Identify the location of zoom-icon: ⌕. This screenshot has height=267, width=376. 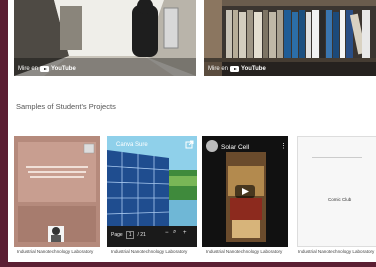
(174, 232).